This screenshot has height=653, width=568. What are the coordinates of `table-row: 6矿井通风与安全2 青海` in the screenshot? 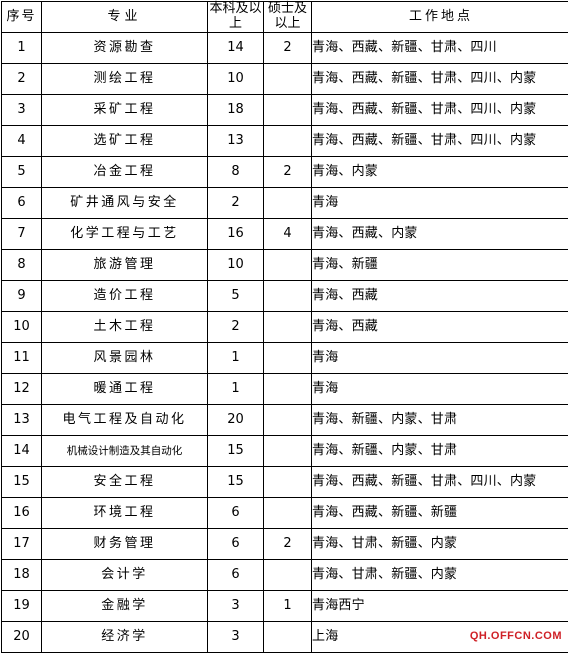 It's located at (285, 203).